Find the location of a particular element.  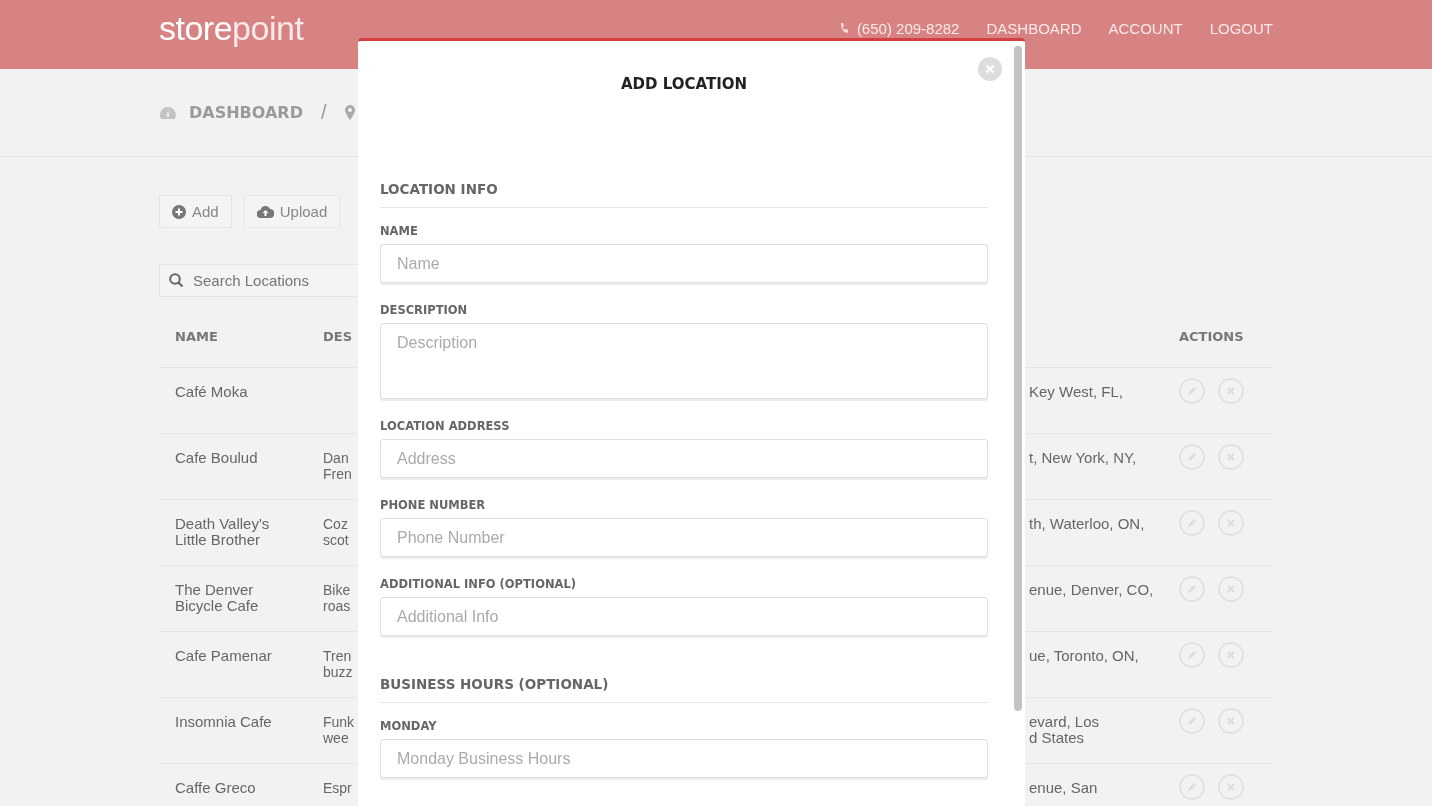

table-cell: Bike roas is located at coordinates (337, 598).